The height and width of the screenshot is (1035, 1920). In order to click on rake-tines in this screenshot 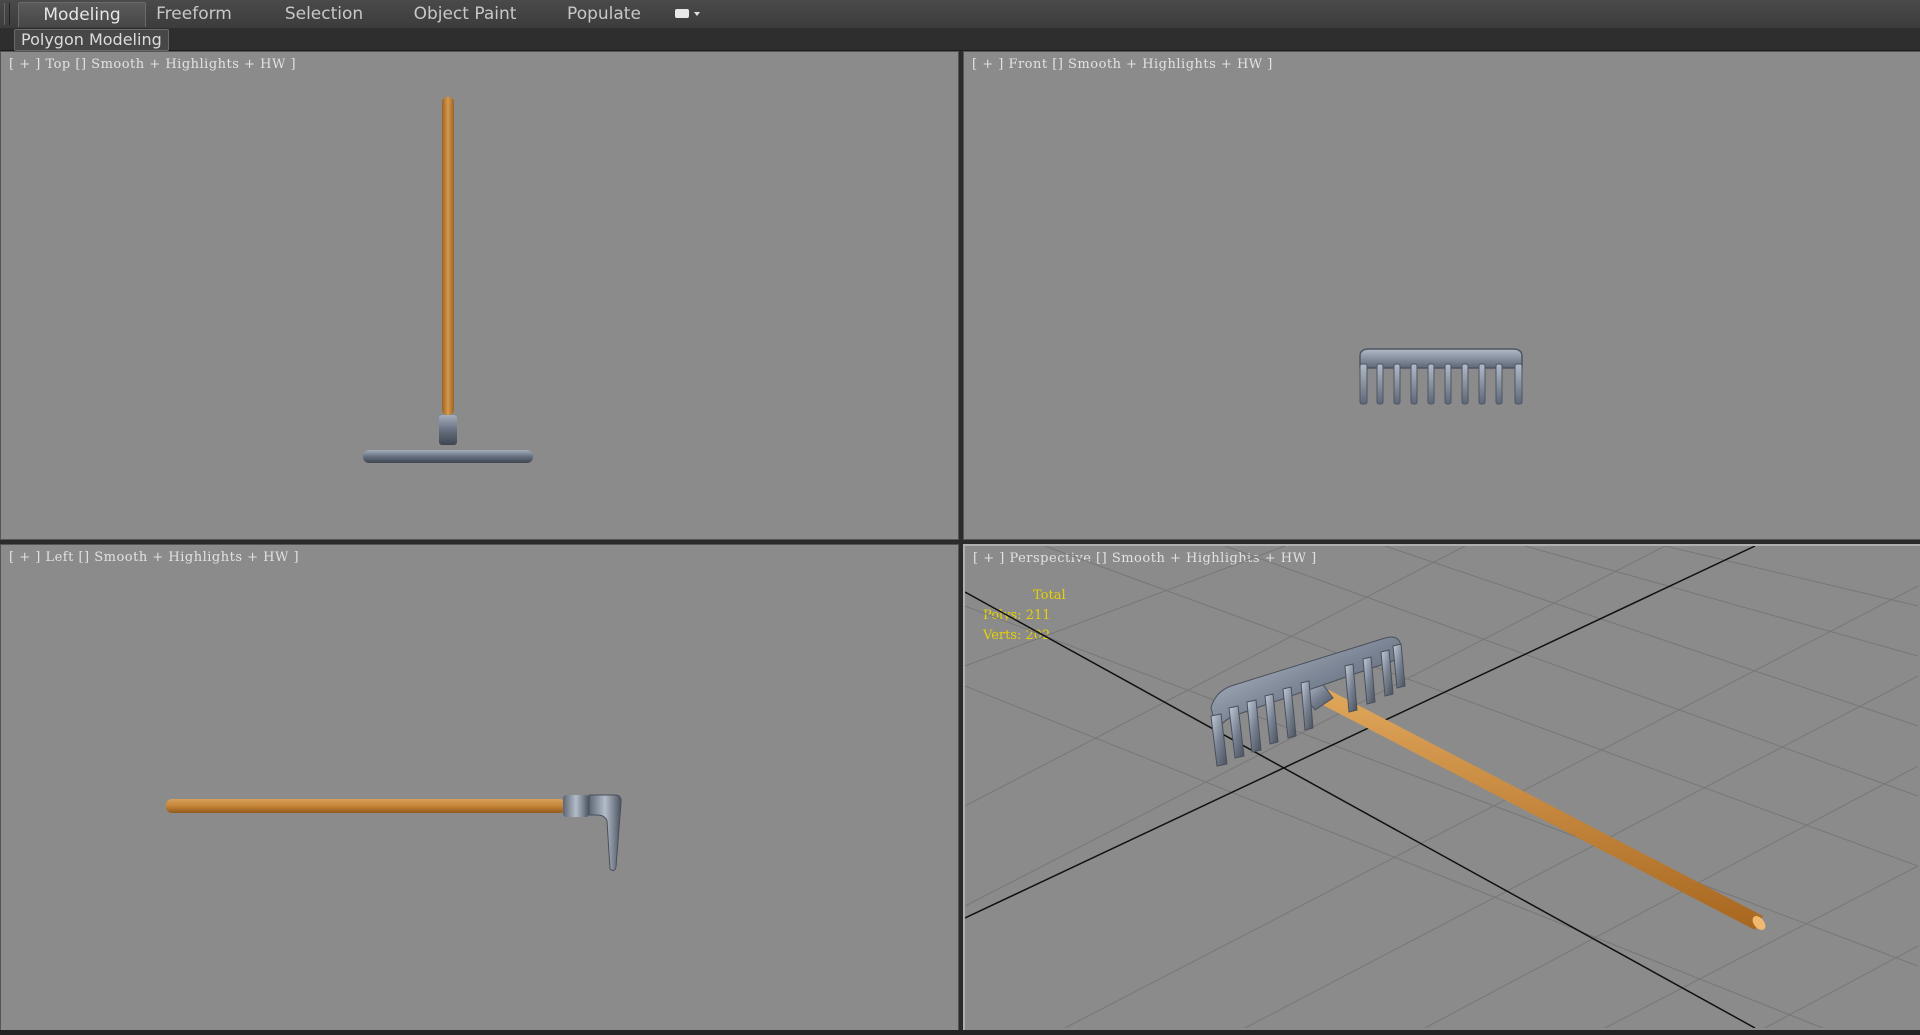, I will do `click(1441, 384)`.